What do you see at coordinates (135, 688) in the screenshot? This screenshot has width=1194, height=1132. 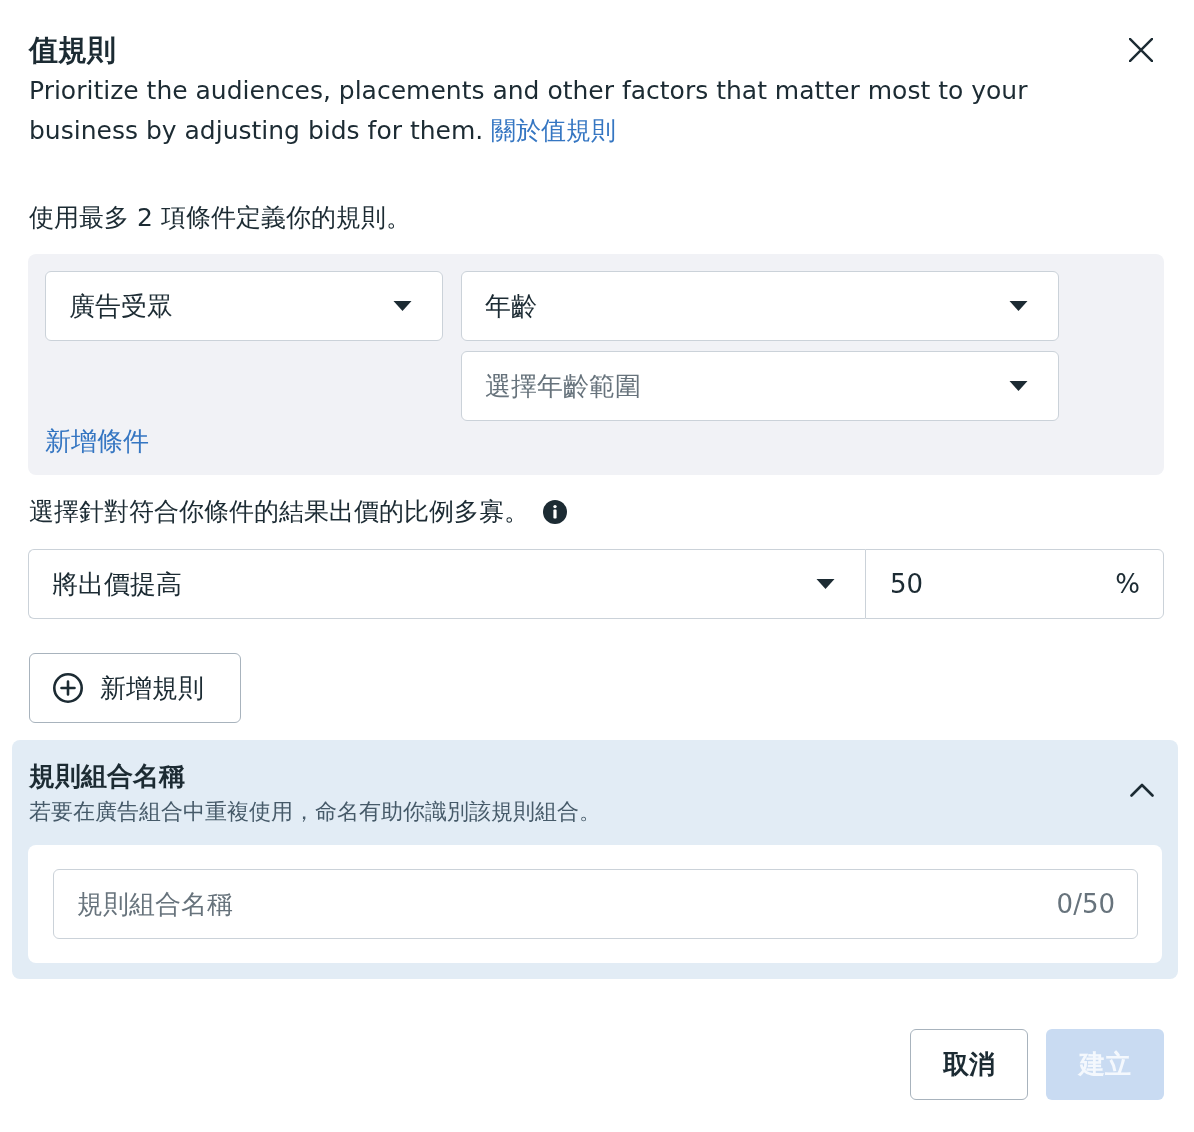 I see `add-rule-button: 新增規則` at bounding box center [135, 688].